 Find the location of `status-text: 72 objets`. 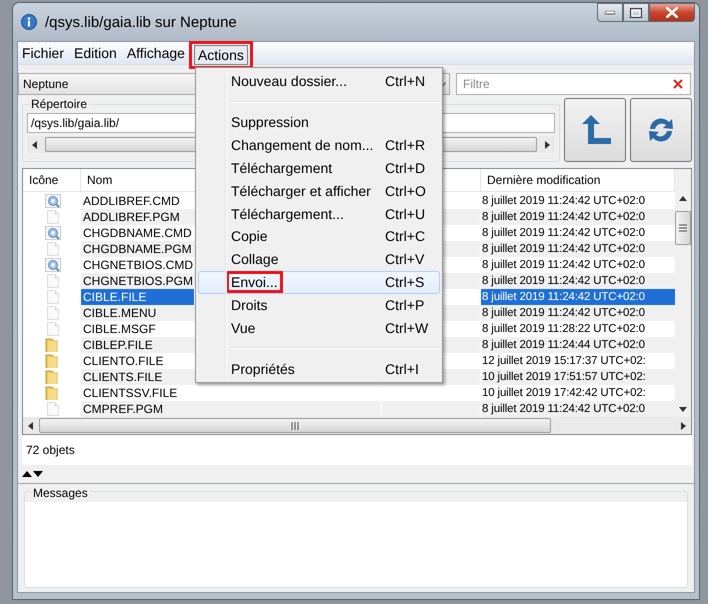

status-text: 72 objets is located at coordinates (357, 450).